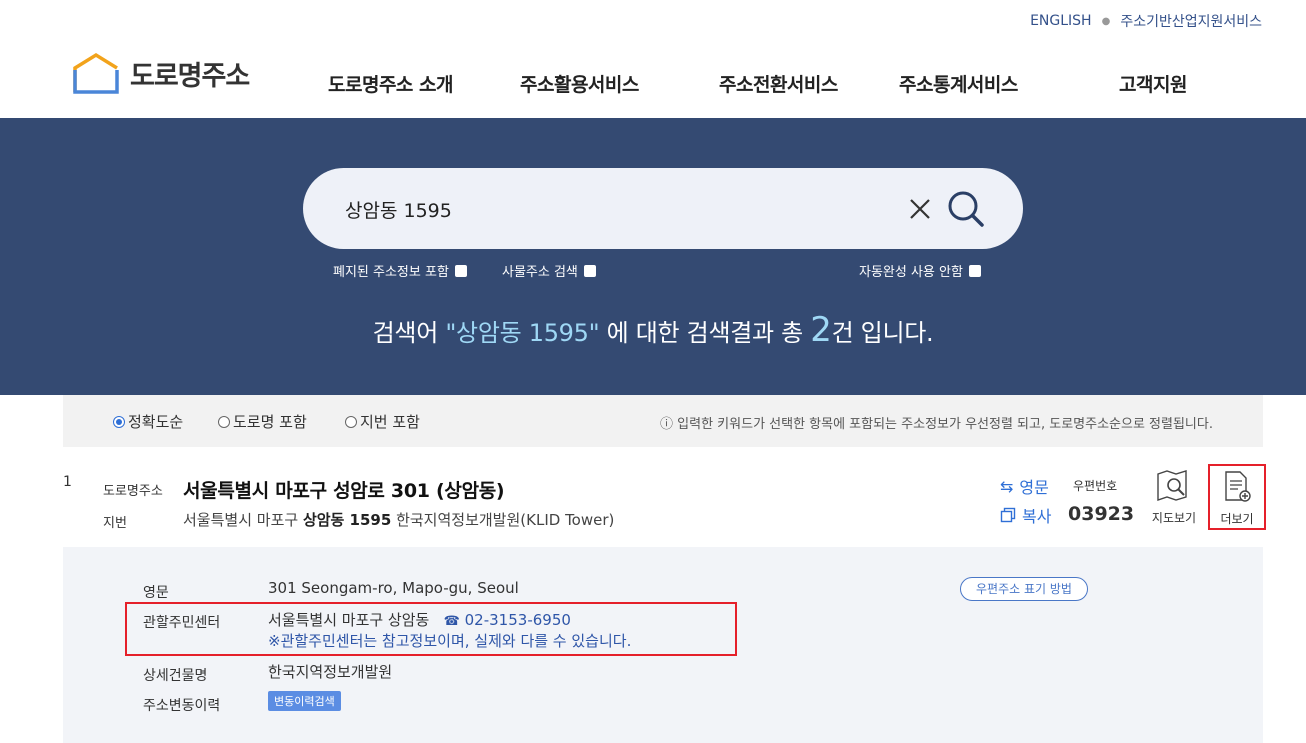  Describe the element at coordinates (669, 424) in the screenshot. I see `info-icon: ⓘ` at that location.